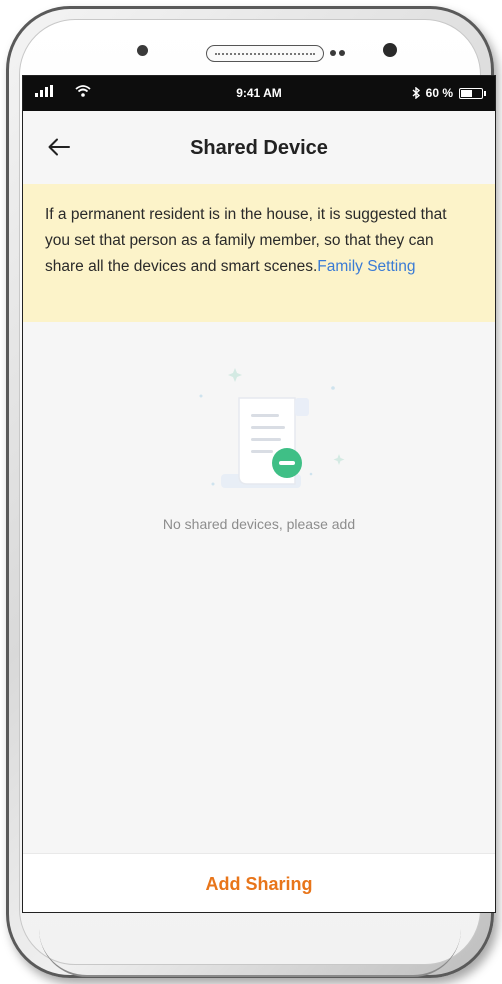  Describe the element at coordinates (250, 947) in the screenshot. I see `bottom-bezel` at that location.